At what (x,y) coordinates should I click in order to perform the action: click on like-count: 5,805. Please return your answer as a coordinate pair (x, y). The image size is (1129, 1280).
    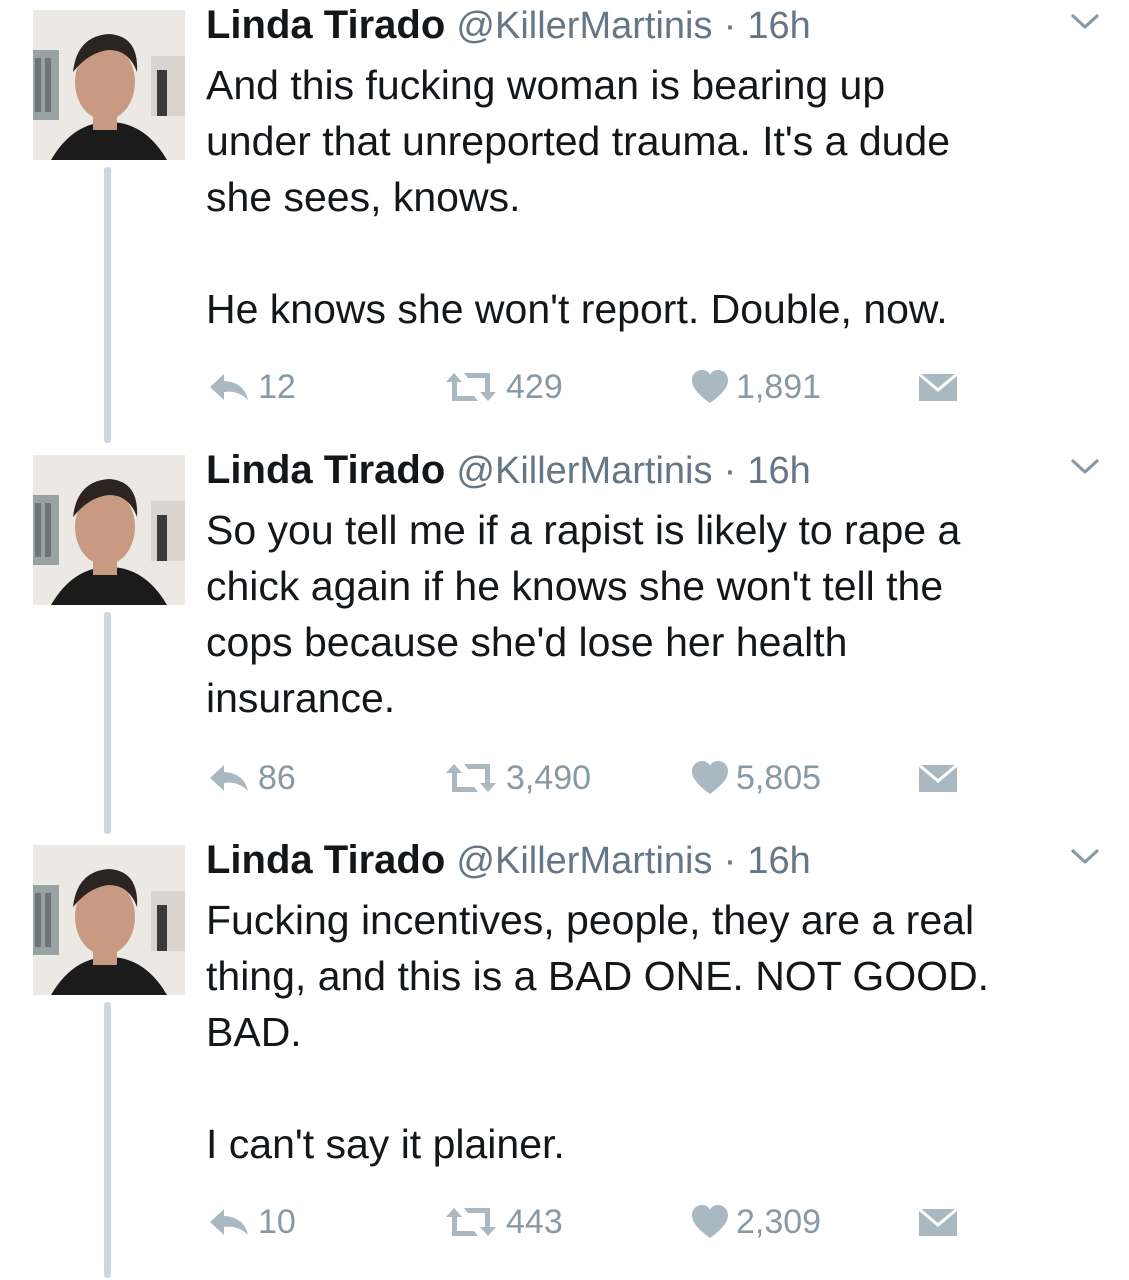
    Looking at the image, I should click on (779, 777).